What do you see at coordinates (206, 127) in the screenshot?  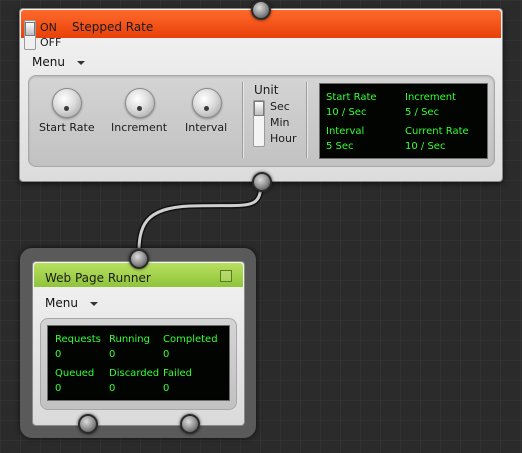 I see `interval-knob-label: Interval` at bounding box center [206, 127].